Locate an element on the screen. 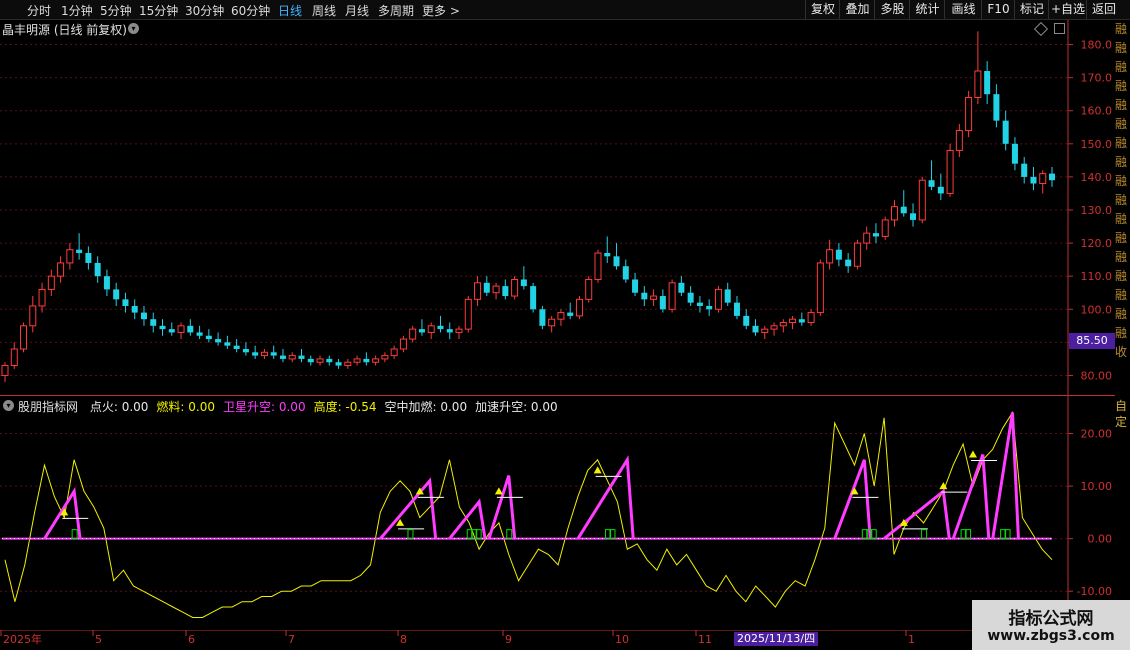  period-tab-2: 5分钟 is located at coordinates (116, 10).